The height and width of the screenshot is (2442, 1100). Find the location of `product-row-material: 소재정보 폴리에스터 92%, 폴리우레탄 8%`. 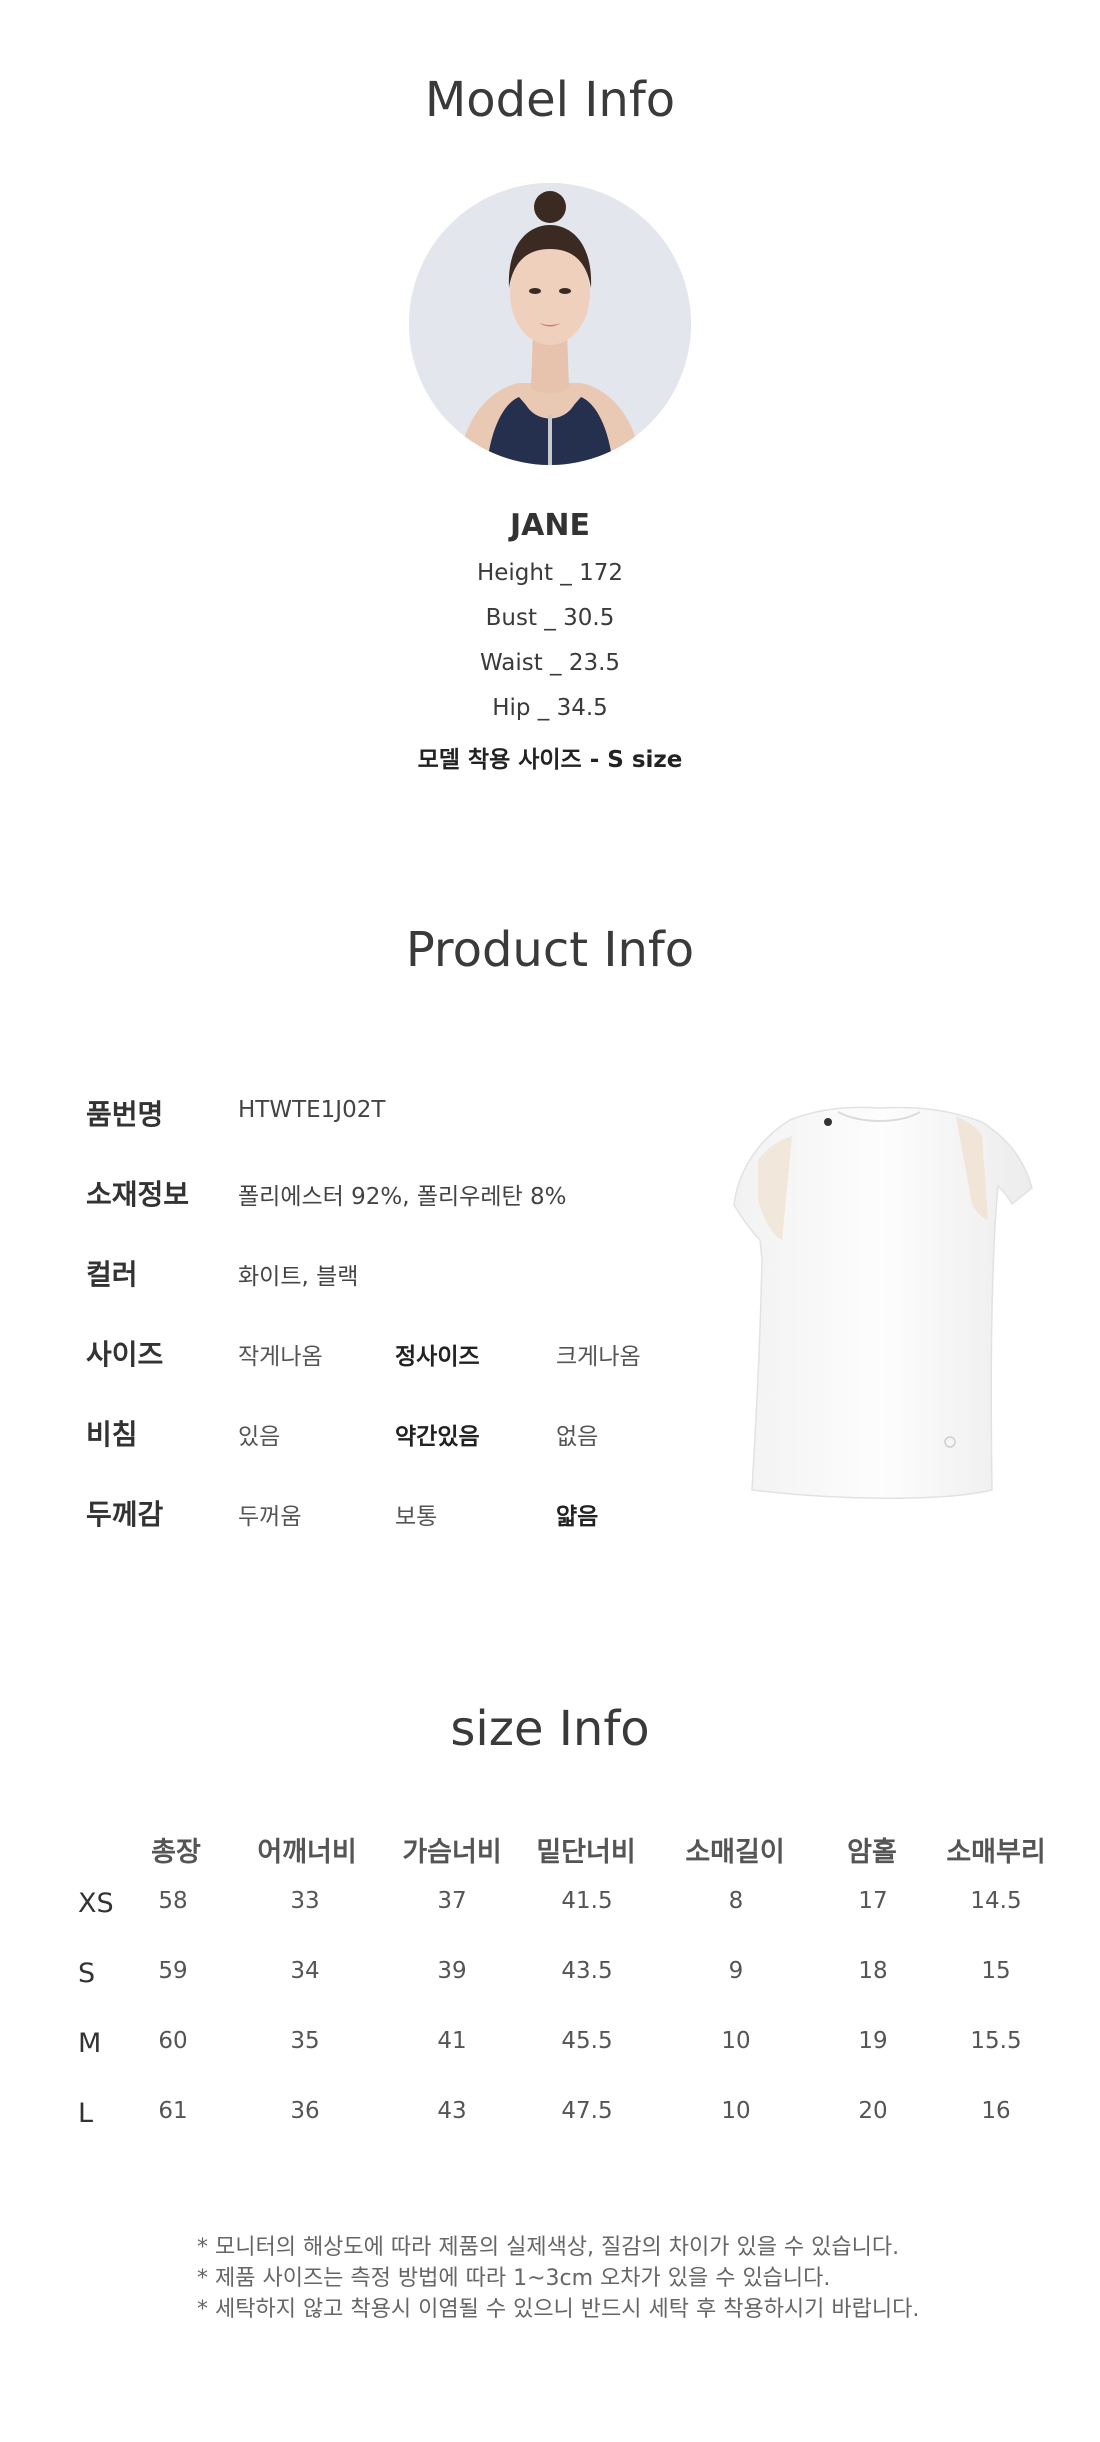

product-row-material: 소재정보 폴리에스터 92%, 폴리우레탄 8% is located at coordinates (350, 1193).